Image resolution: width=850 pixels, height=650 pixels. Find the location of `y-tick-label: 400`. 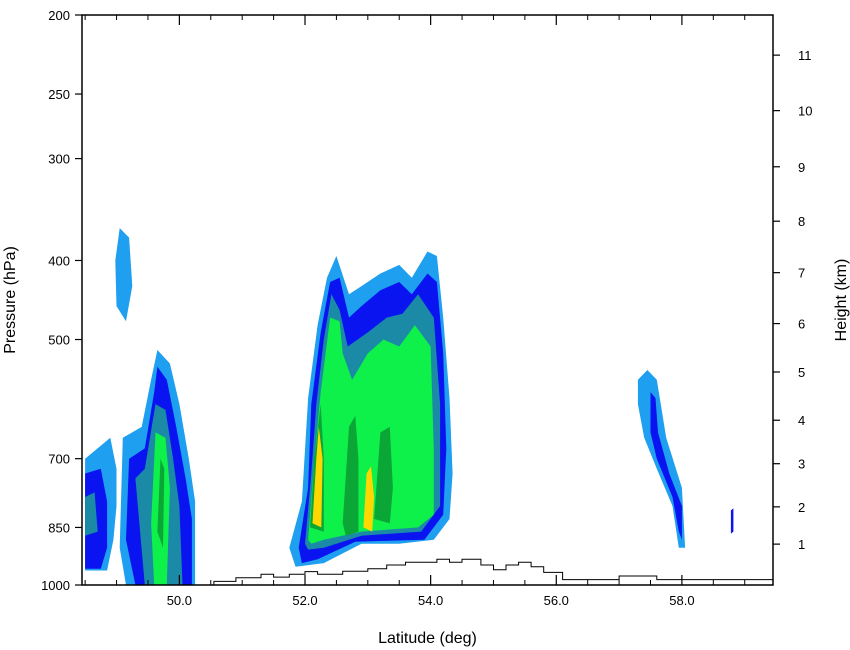

y-tick-label: 400 is located at coordinates (59, 260).